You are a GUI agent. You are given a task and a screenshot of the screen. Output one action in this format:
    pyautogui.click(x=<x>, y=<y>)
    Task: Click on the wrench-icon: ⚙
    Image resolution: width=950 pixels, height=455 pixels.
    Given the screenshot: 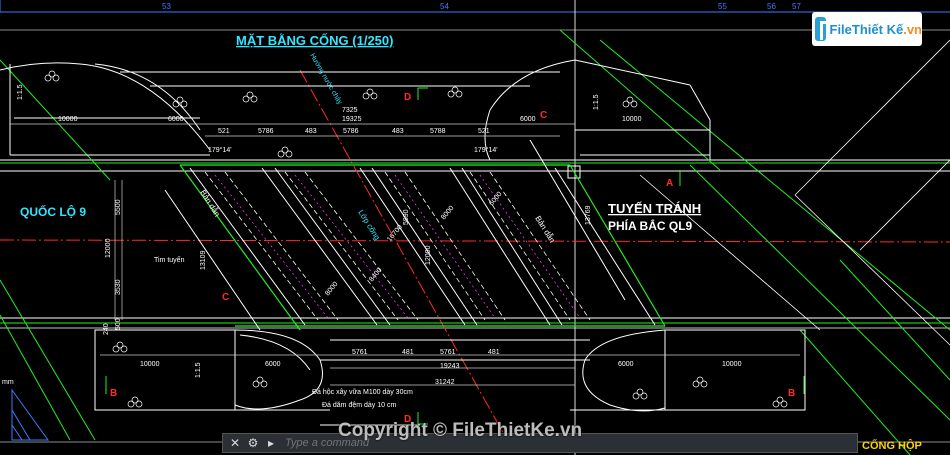 What is the action you would take?
    pyautogui.click(x=253, y=443)
    